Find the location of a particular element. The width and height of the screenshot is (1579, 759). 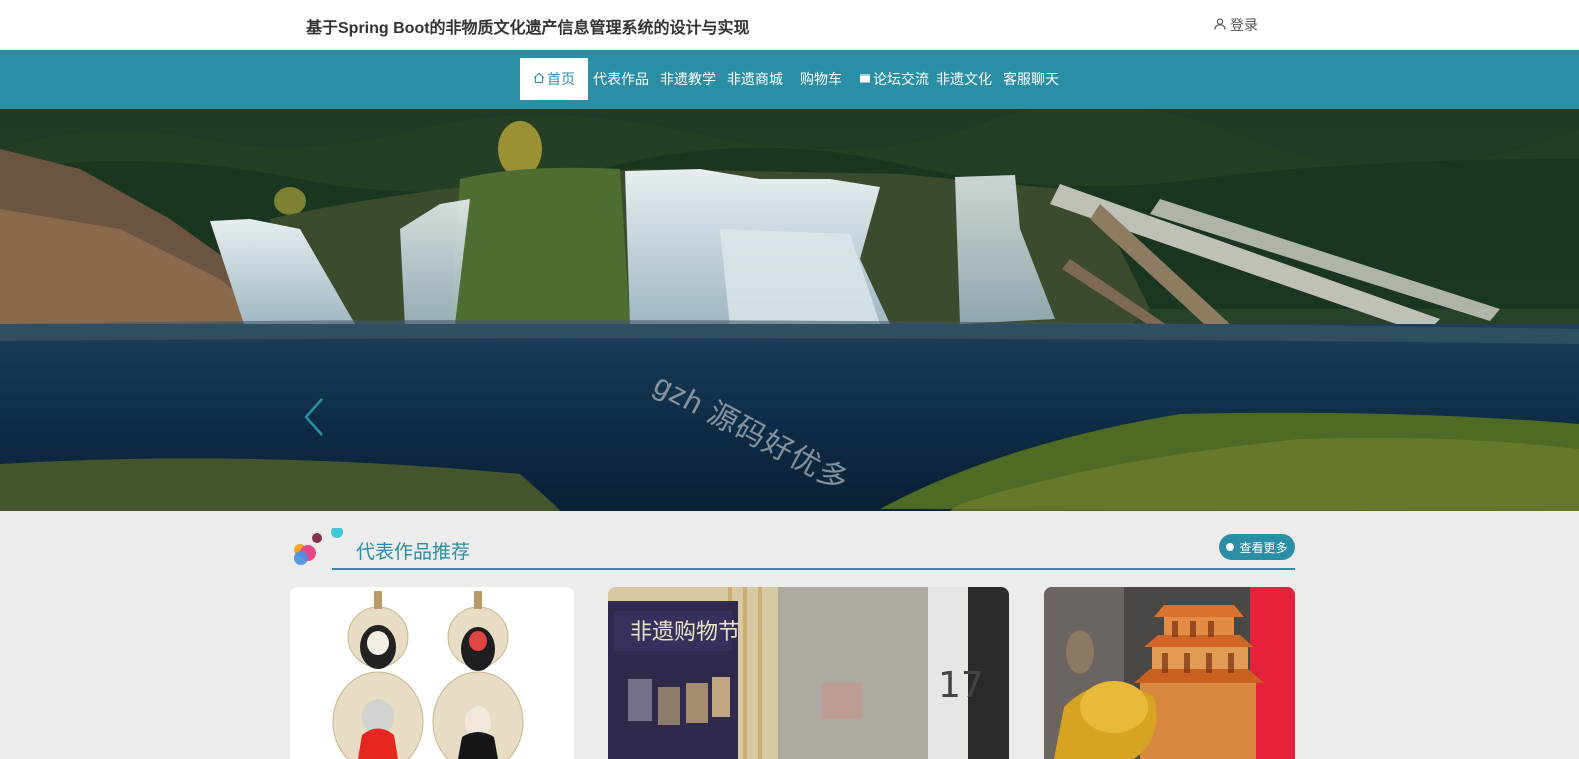

forum-icon is located at coordinates (865, 79).